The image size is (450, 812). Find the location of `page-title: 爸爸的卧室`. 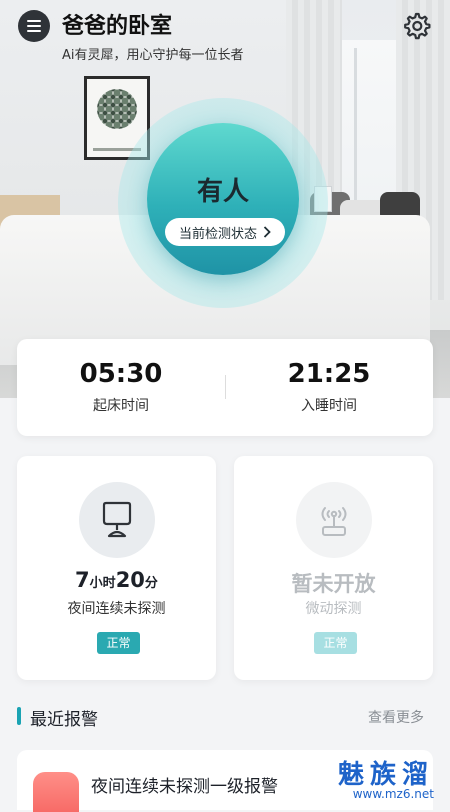

page-title: 爸爸的卧室 is located at coordinates (117, 26).